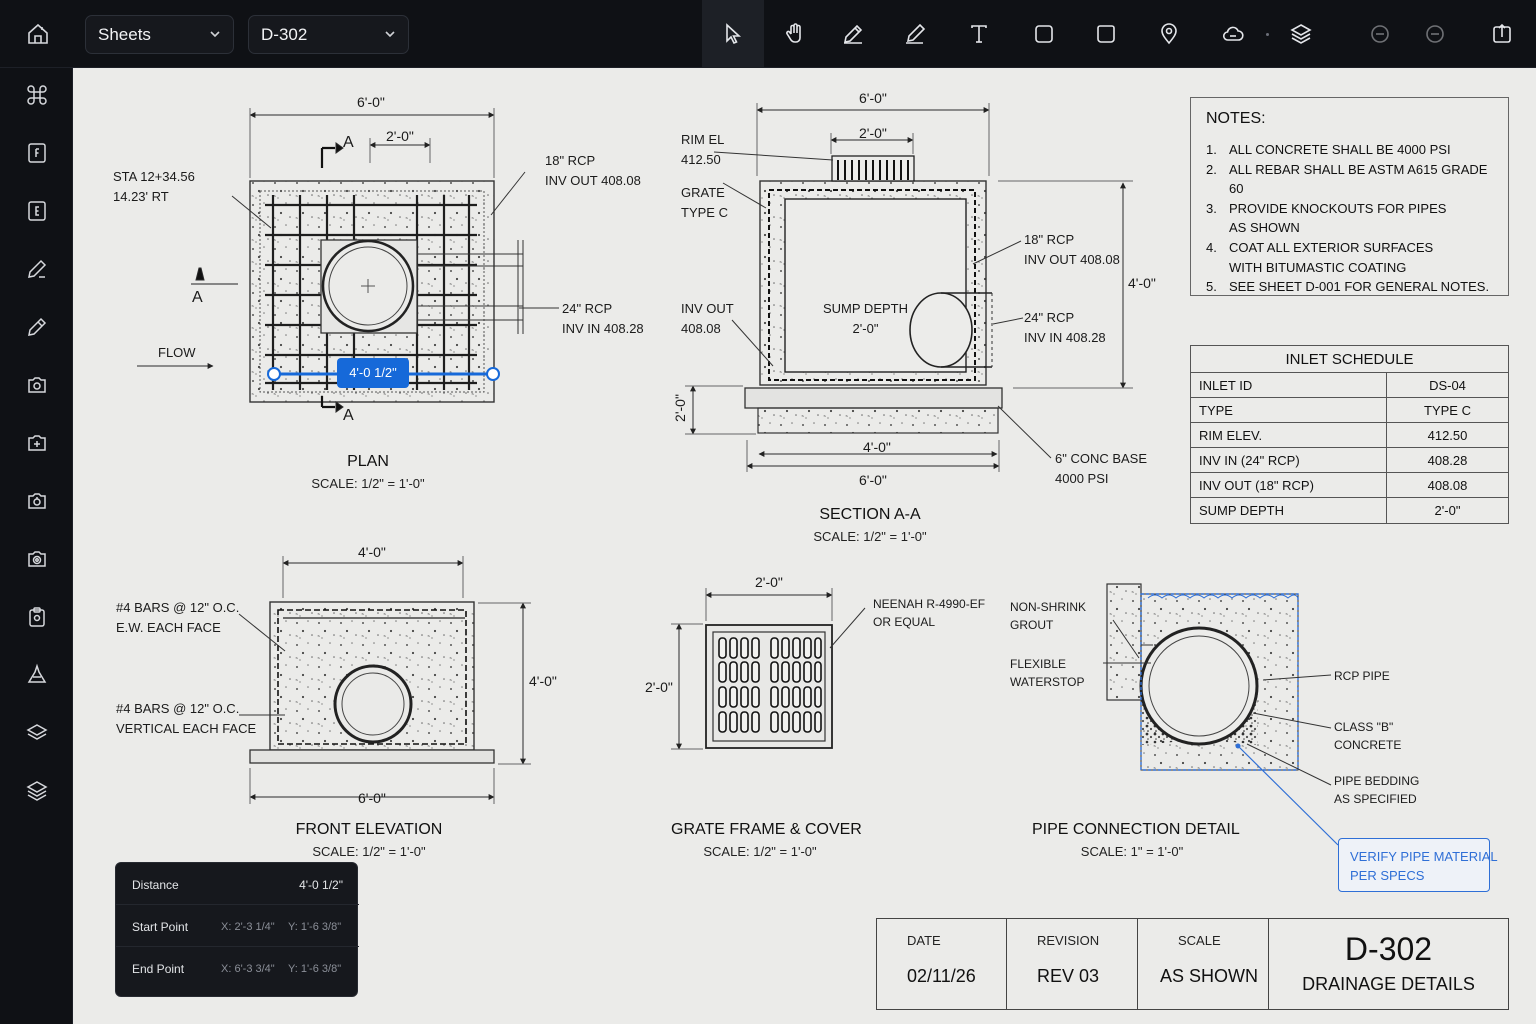 The width and height of the screenshot is (1536, 1024). What do you see at coordinates (679, 408) in the screenshot?
I see `section-dim-base: 2'-0"` at bounding box center [679, 408].